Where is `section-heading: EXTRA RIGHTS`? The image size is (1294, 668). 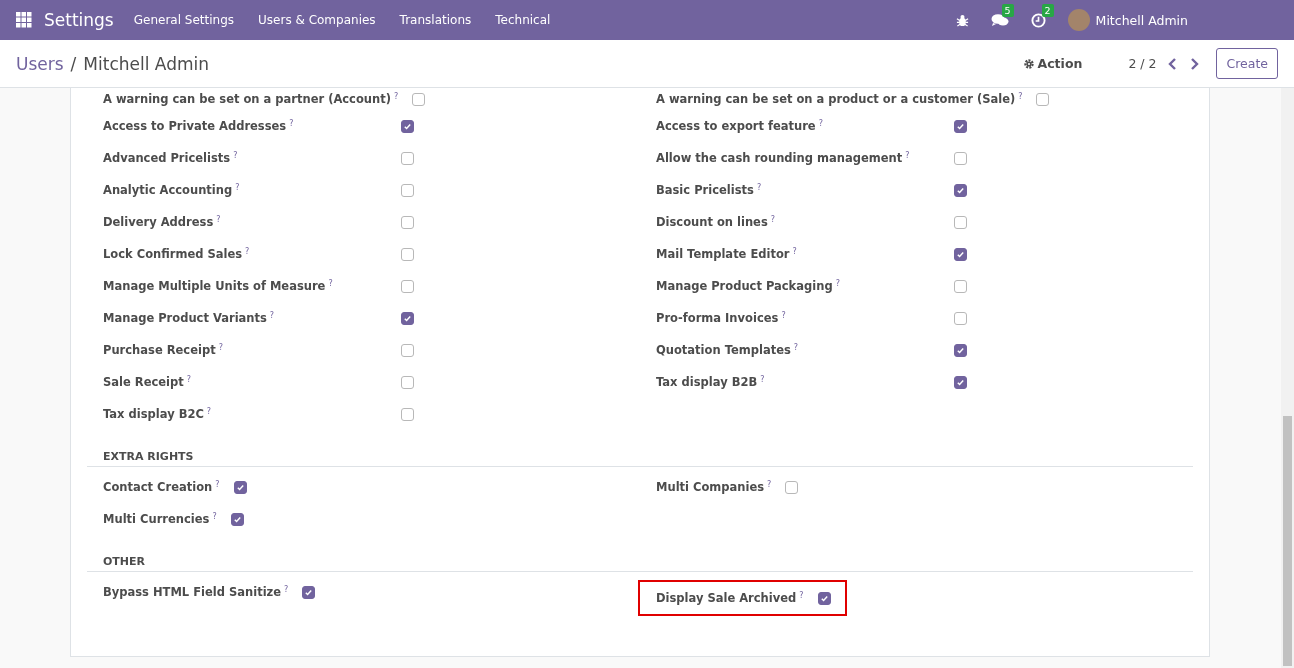 section-heading: EXTRA RIGHTS is located at coordinates (148, 457).